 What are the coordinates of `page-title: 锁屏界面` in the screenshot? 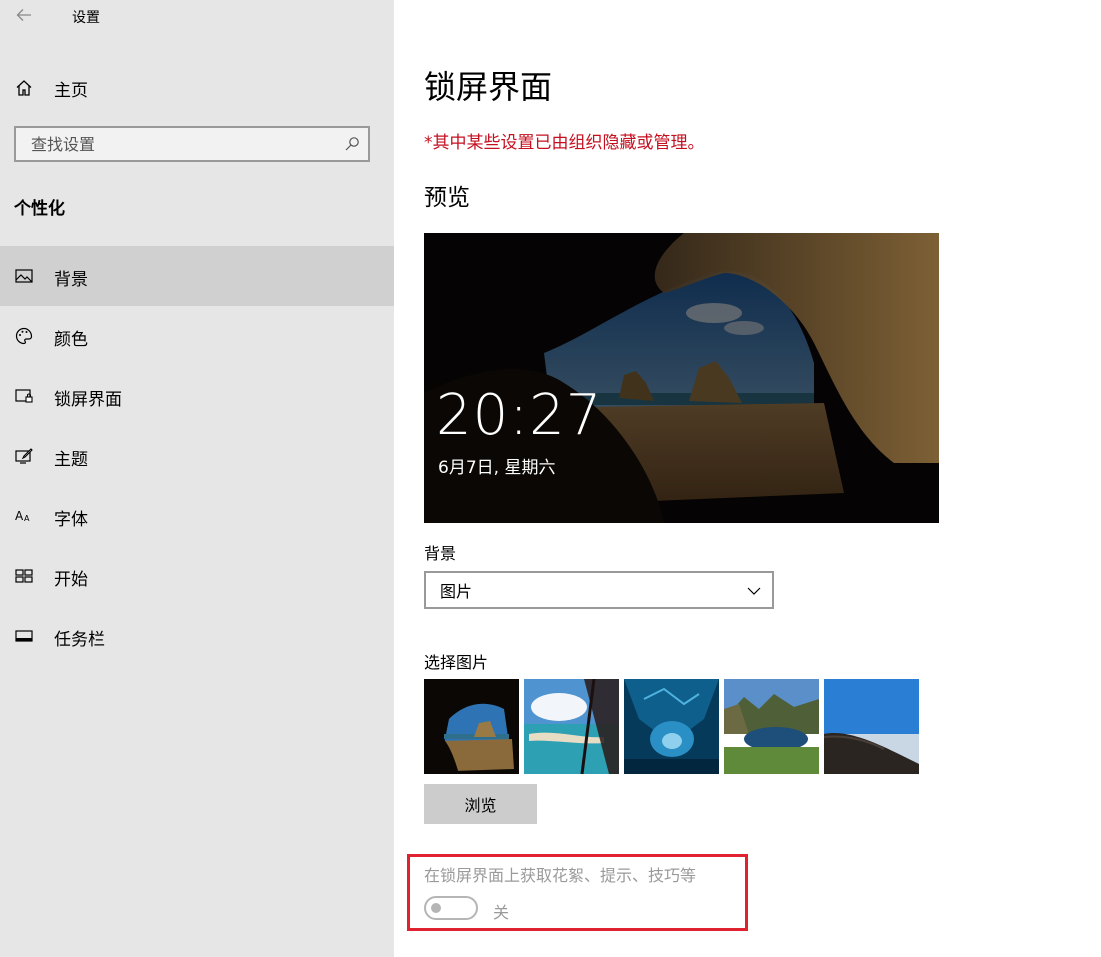 It's located at (488, 87).